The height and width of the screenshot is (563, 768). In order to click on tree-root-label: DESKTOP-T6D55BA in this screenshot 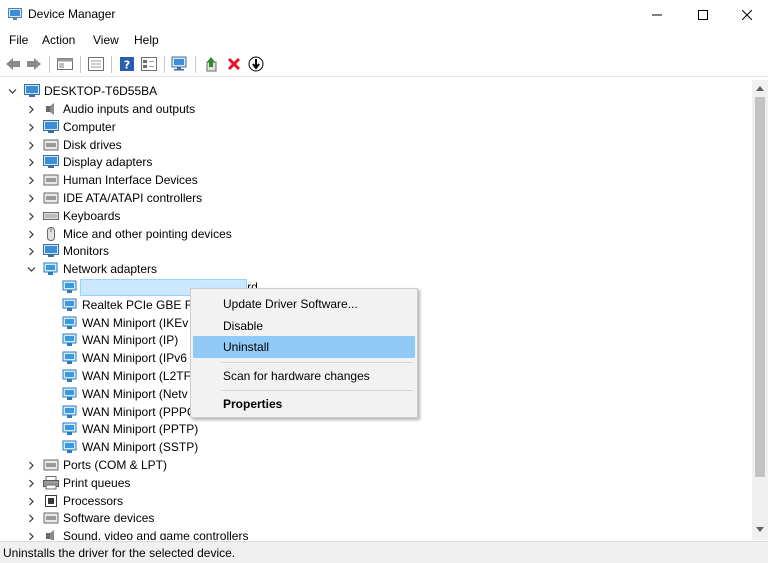, I will do `click(100, 91)`.